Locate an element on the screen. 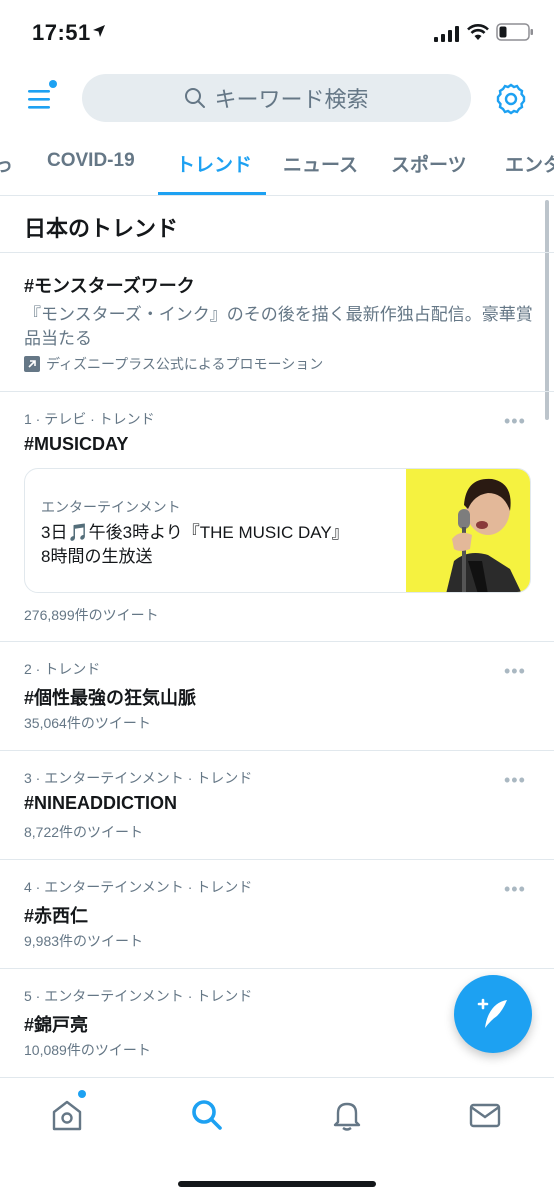  tab-entertainment: エンタ is located at coordinates (529, 163).